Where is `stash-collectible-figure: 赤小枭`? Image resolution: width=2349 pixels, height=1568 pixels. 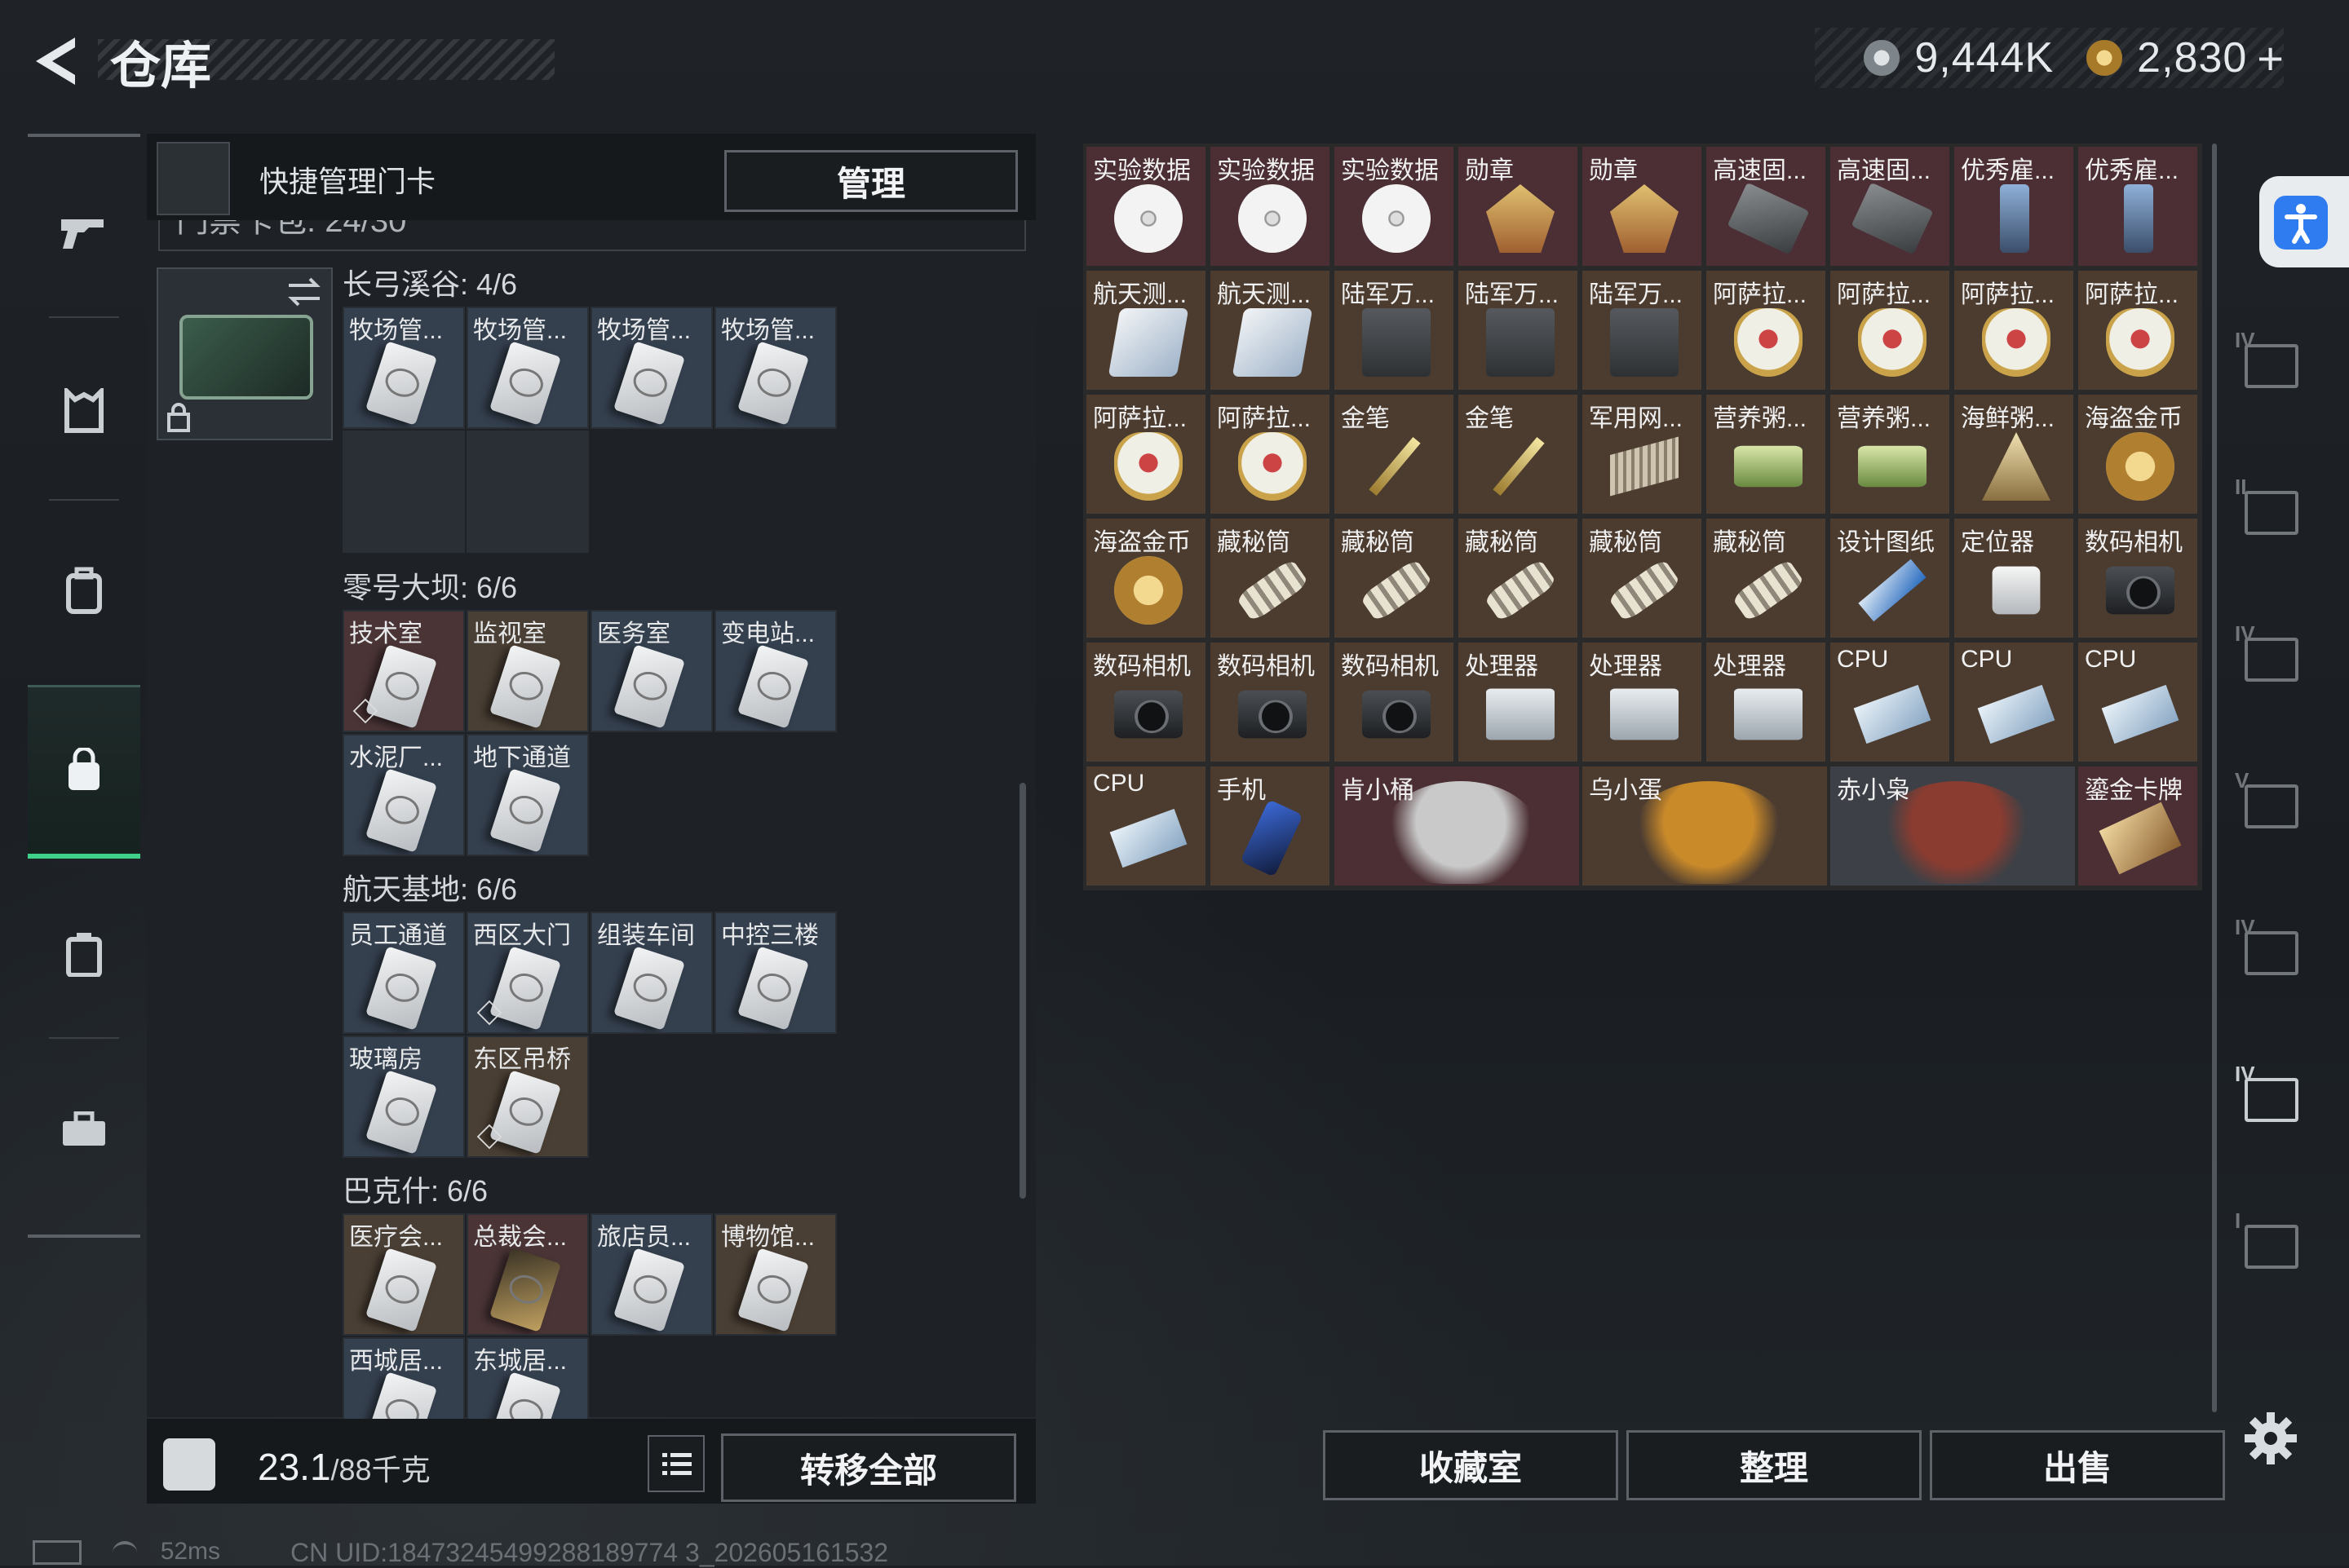 stash-collectible-figure: 赤小枭 is located at coordinates (1953, 826).